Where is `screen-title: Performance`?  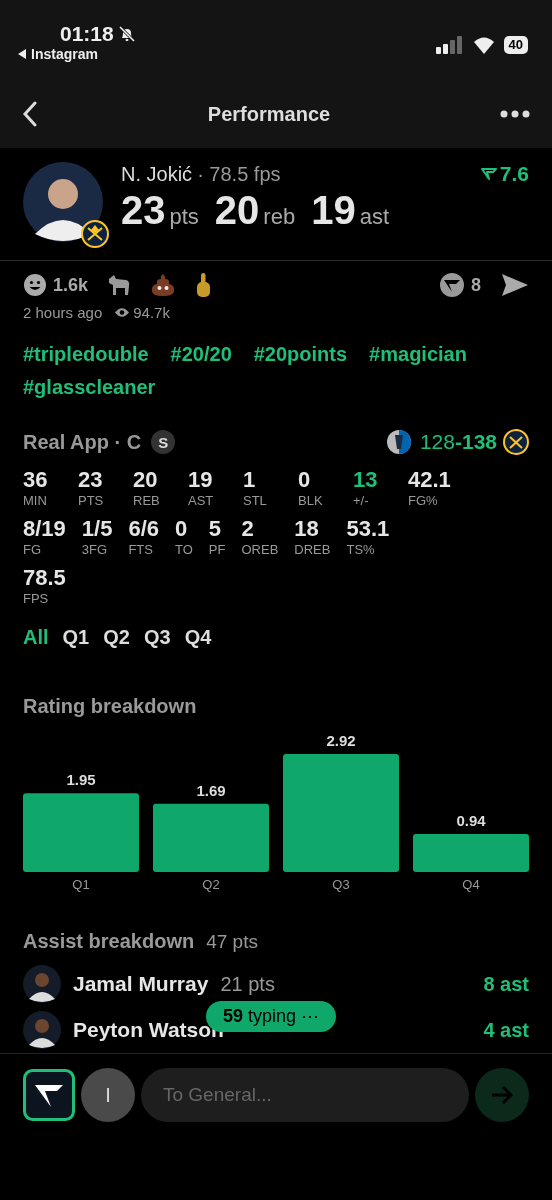 screen-title: Performance is located at coordinates (269, 114).